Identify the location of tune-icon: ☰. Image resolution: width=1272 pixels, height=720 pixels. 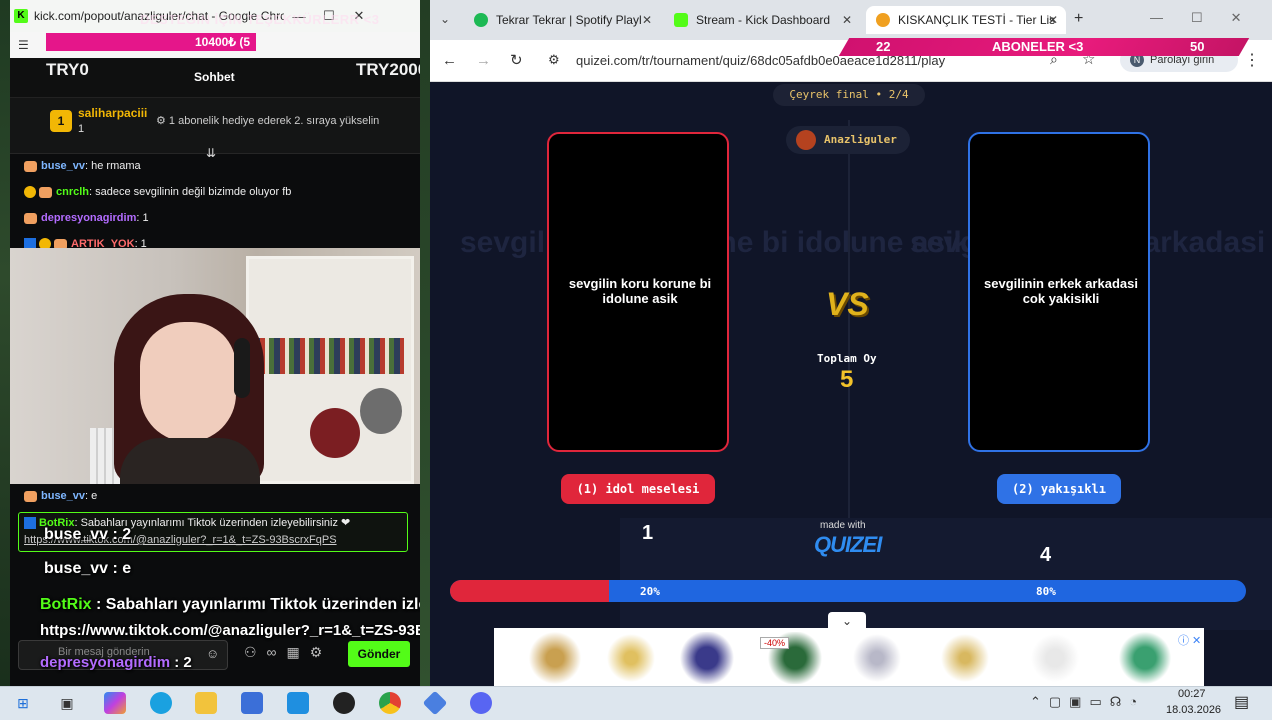
(26, 45).